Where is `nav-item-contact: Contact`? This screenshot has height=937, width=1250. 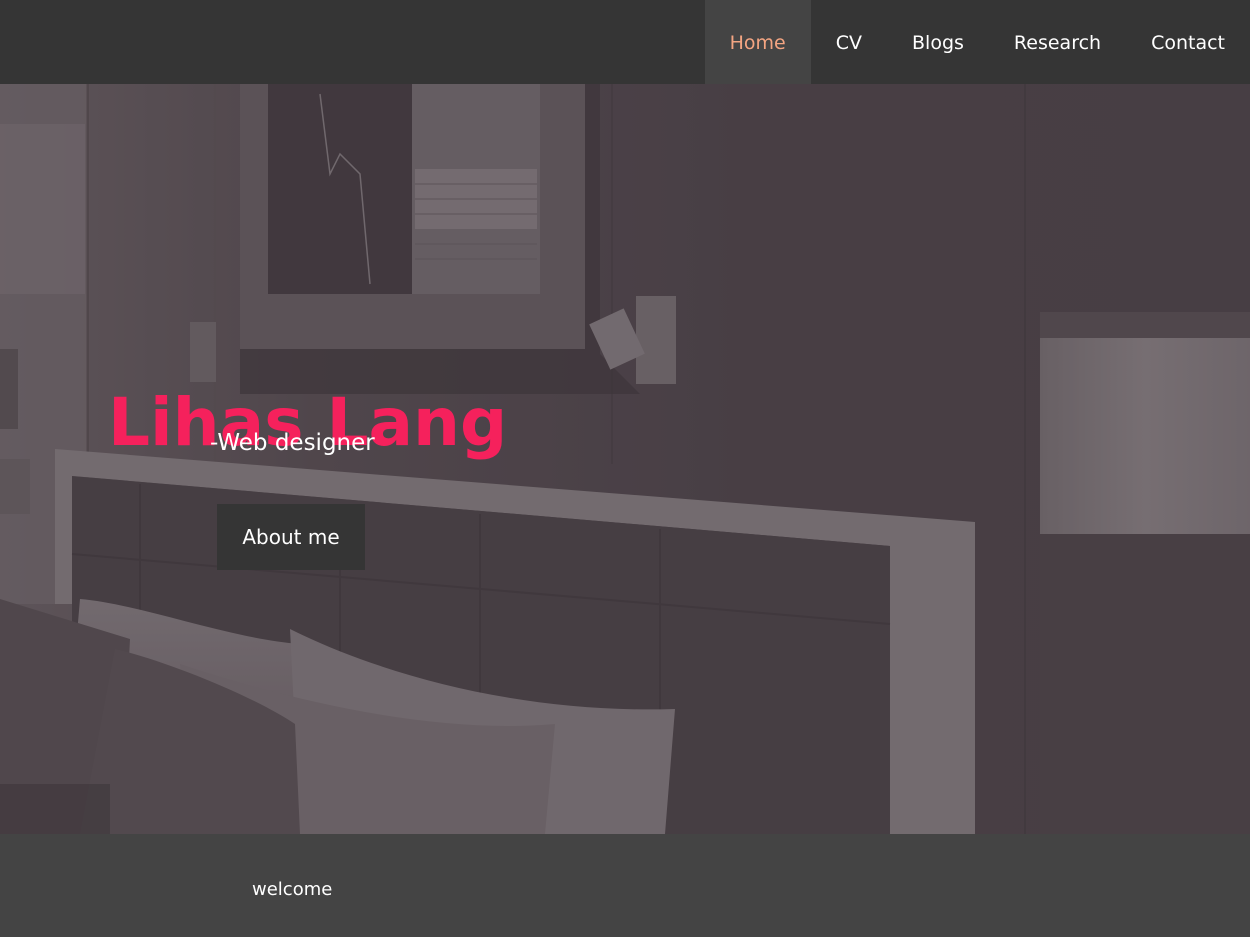 nav-item-contact: Contact is located at coordinates (1188, 42).